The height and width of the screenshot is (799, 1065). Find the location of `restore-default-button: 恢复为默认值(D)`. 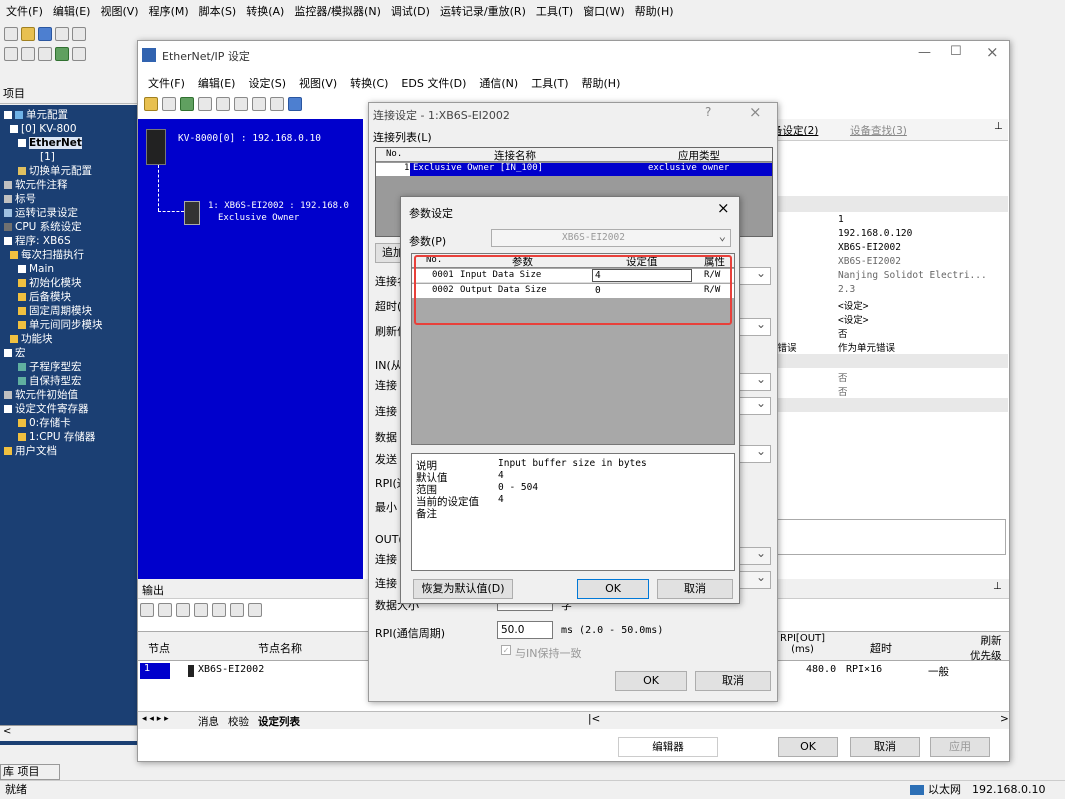

restore-default-button: 恢复为默认值(D) is located at coordinates (463, 589).